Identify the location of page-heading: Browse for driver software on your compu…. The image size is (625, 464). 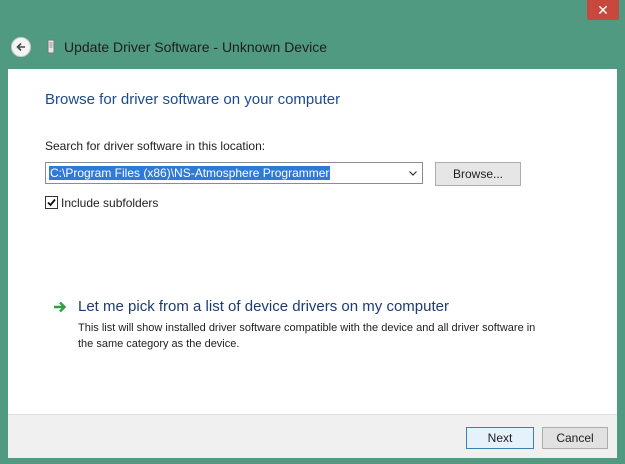
(193, 99).